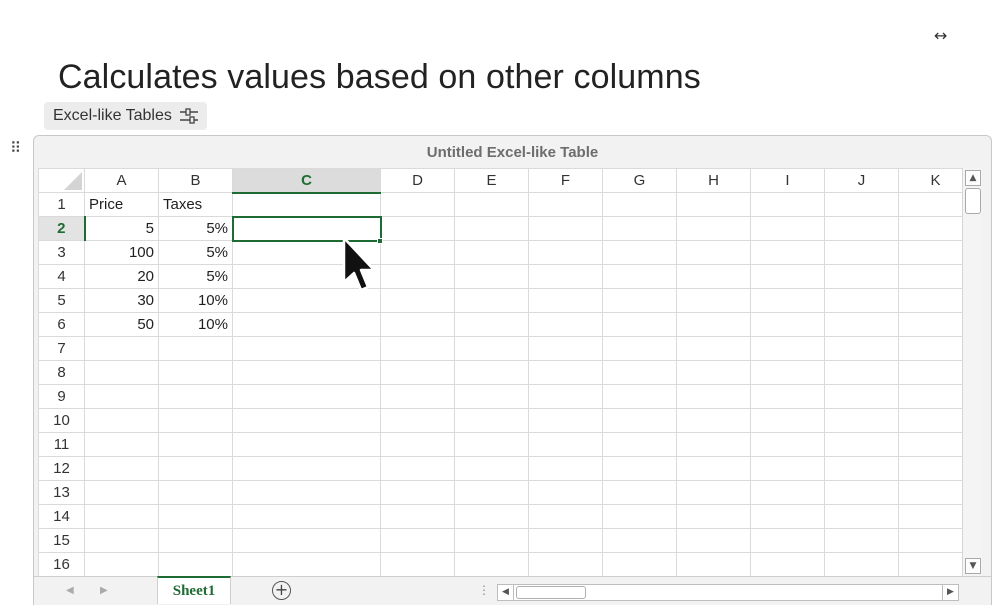  Describe the element at coordinates (491, 564) in the screenshot. I see `cell-e16` at that location.